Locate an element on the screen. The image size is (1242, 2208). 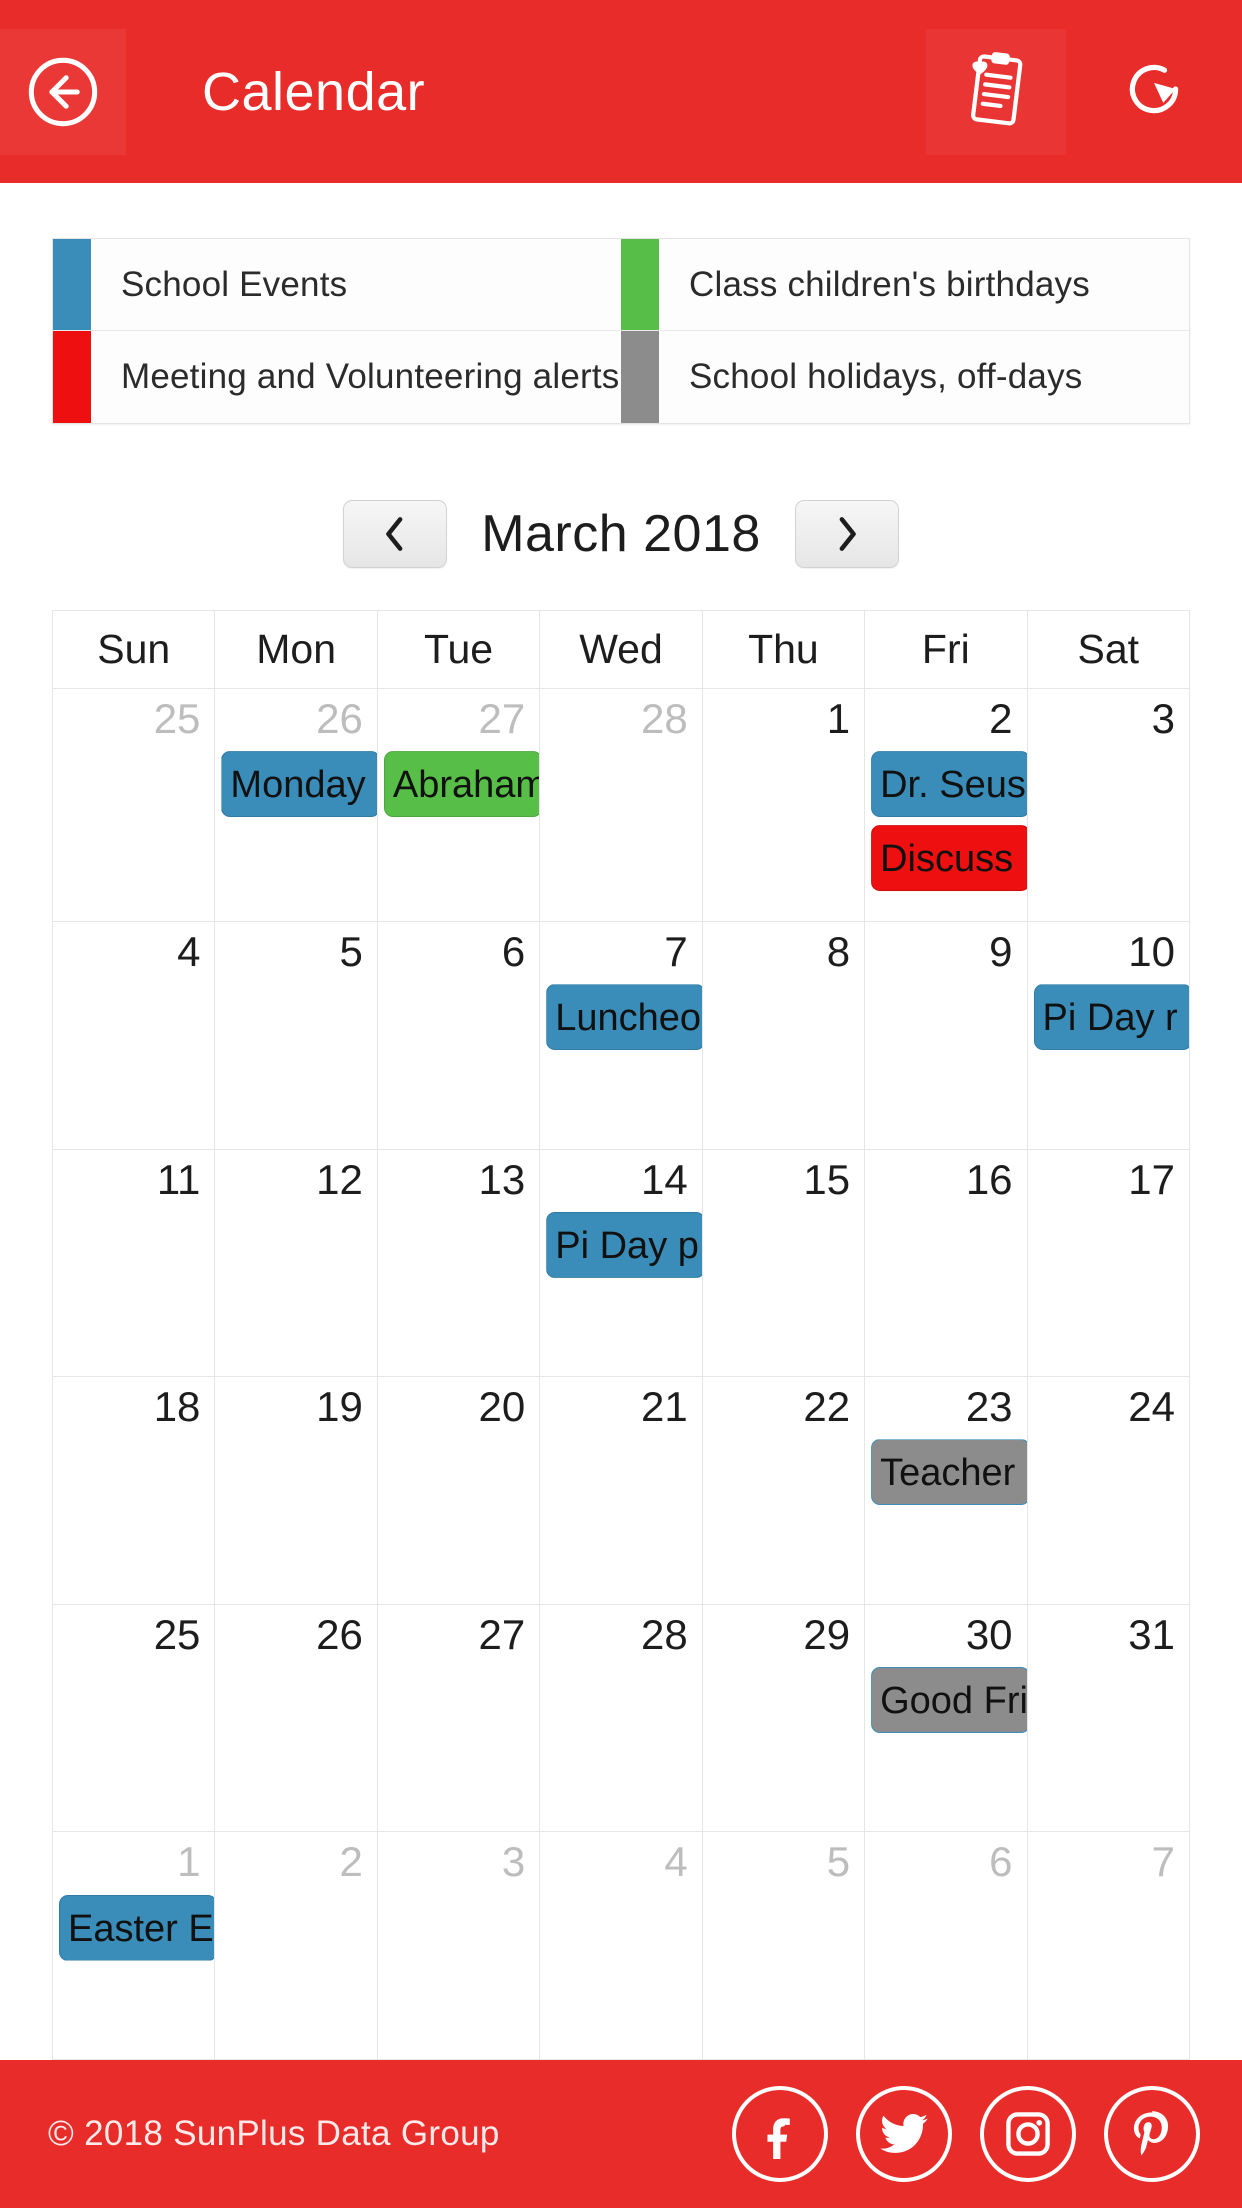
facebook-link is located at coordinates (780, 2134).